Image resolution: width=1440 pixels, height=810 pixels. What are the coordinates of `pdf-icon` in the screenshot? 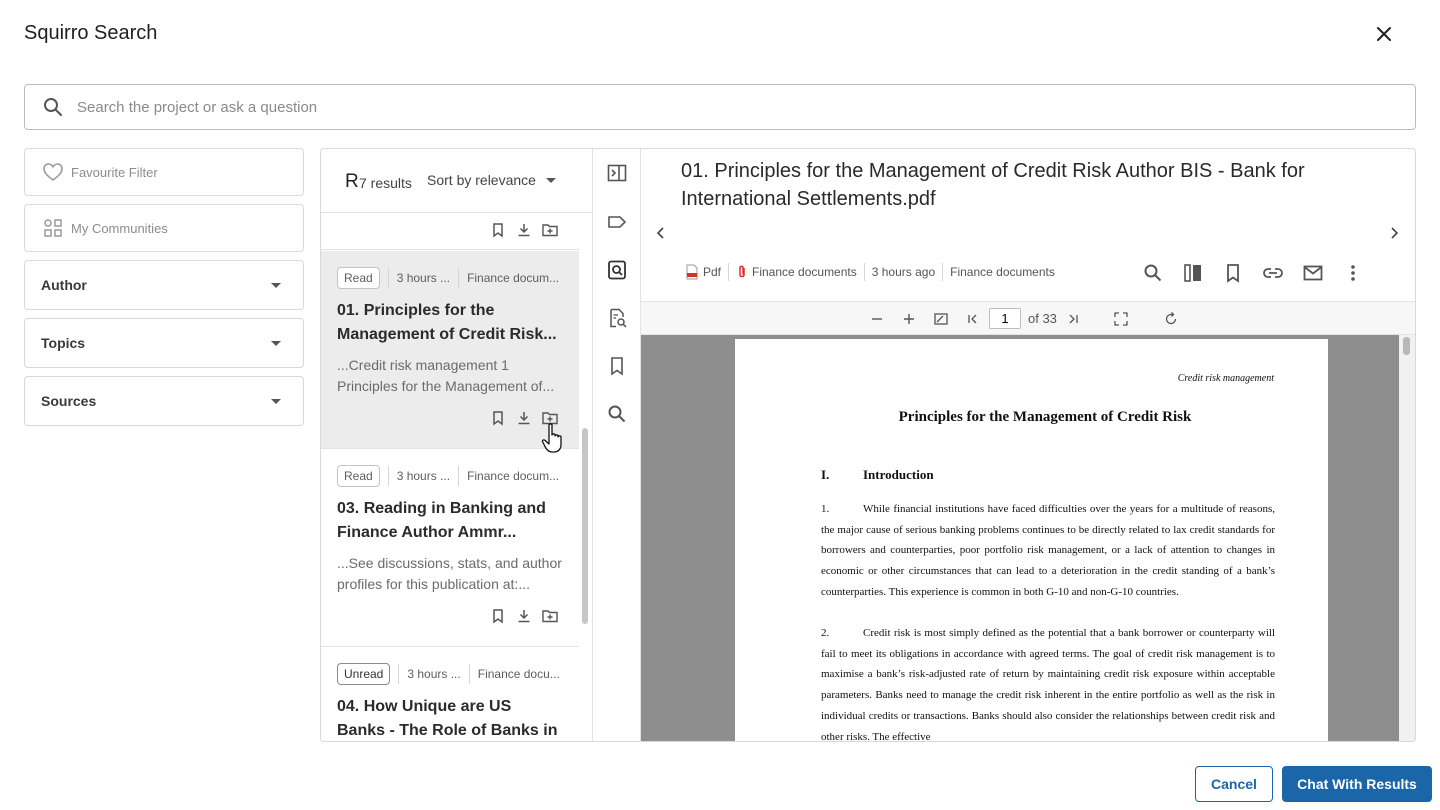 It's located at (692, 272).